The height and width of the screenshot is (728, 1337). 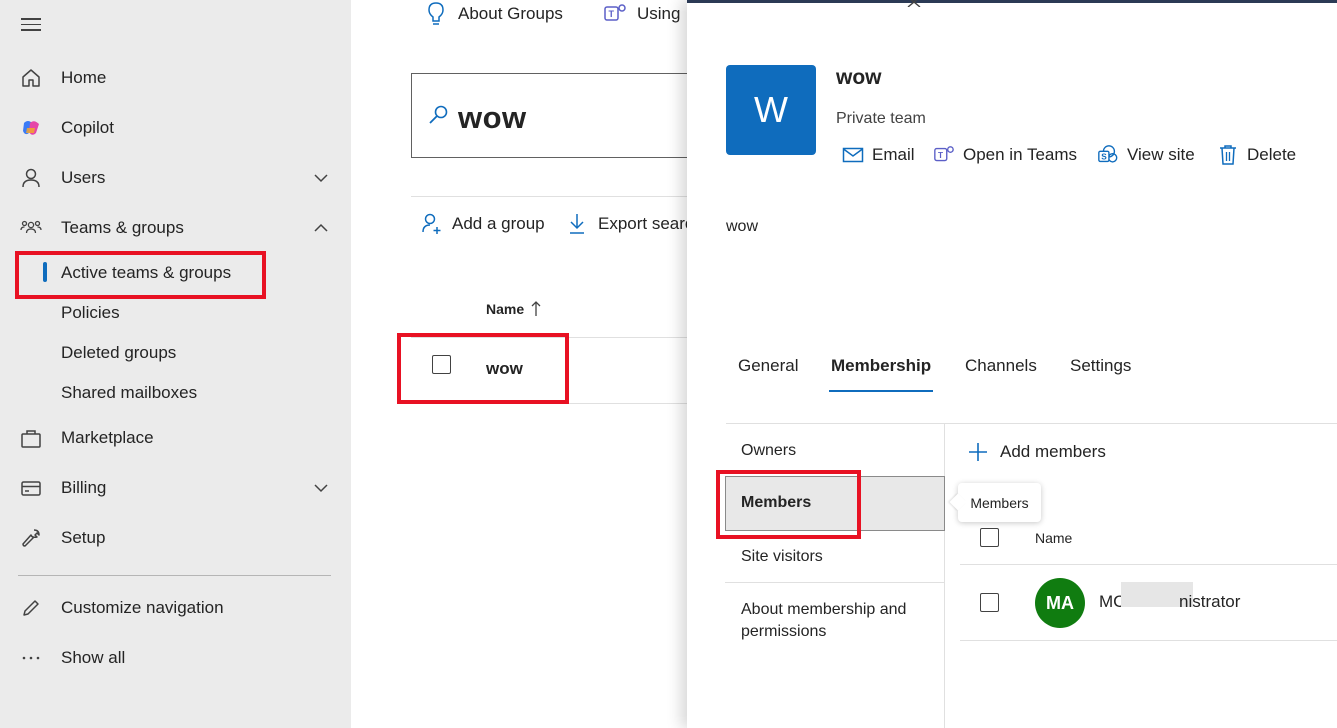 What do you see at coordinates (549, 371) in the screenshot?
I see `table-row: wow` at bounding box center [549, 371].